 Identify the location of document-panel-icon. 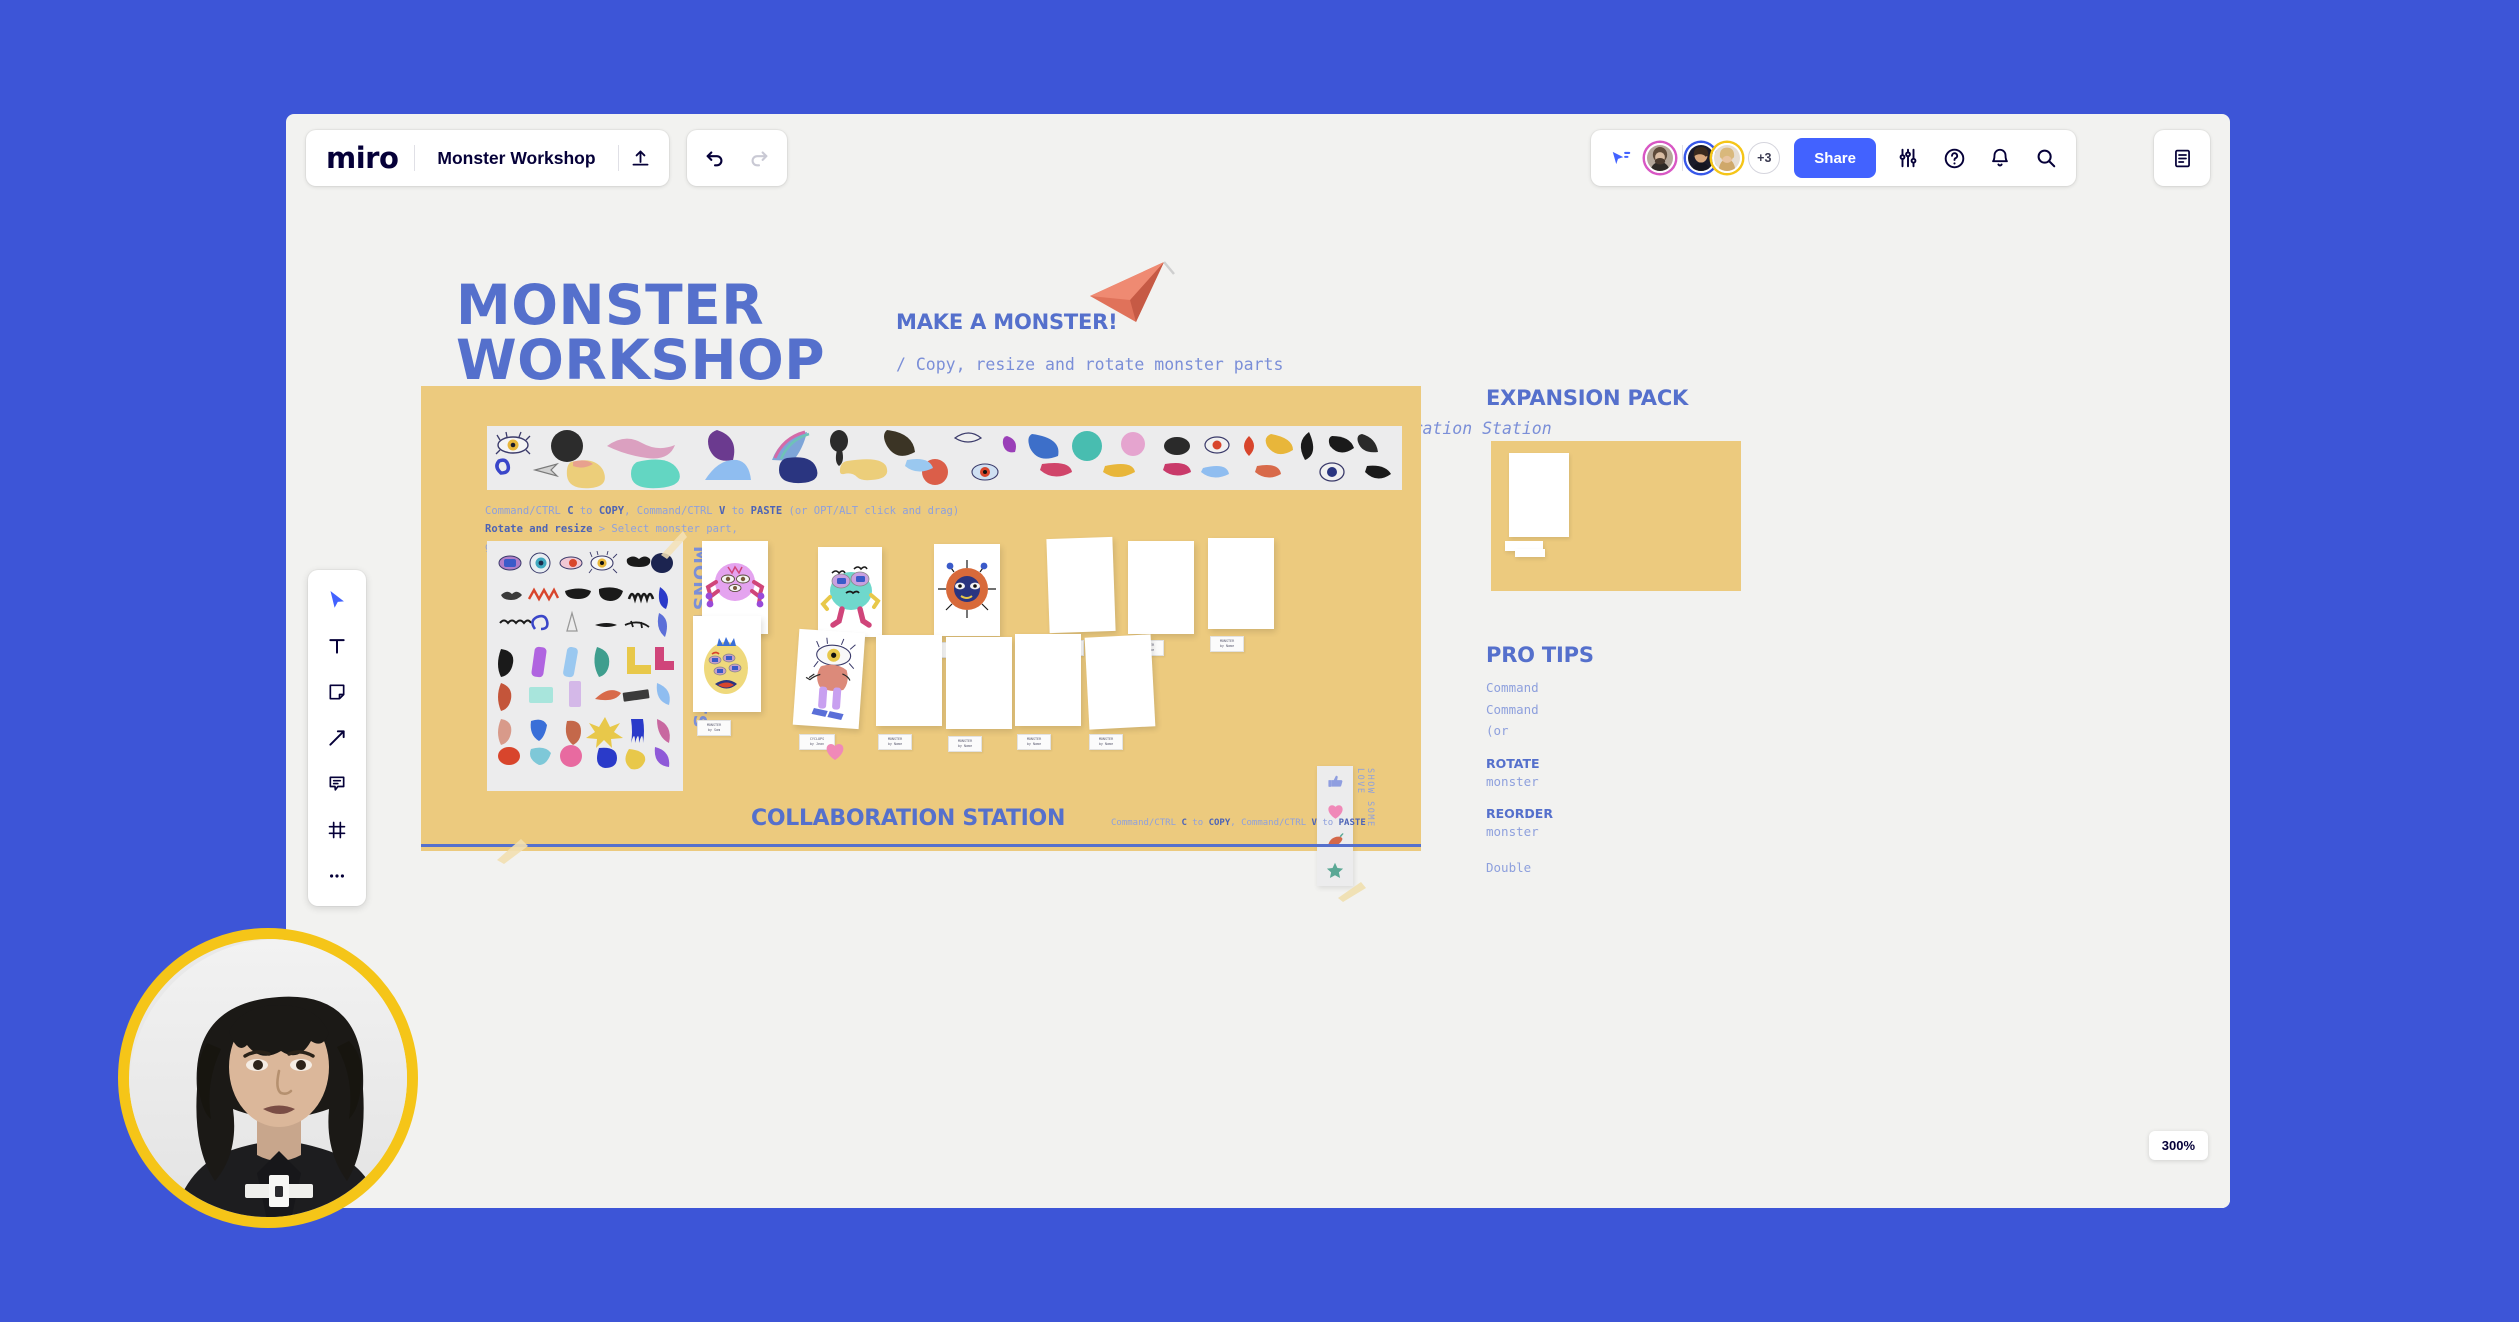
(2182, 158).